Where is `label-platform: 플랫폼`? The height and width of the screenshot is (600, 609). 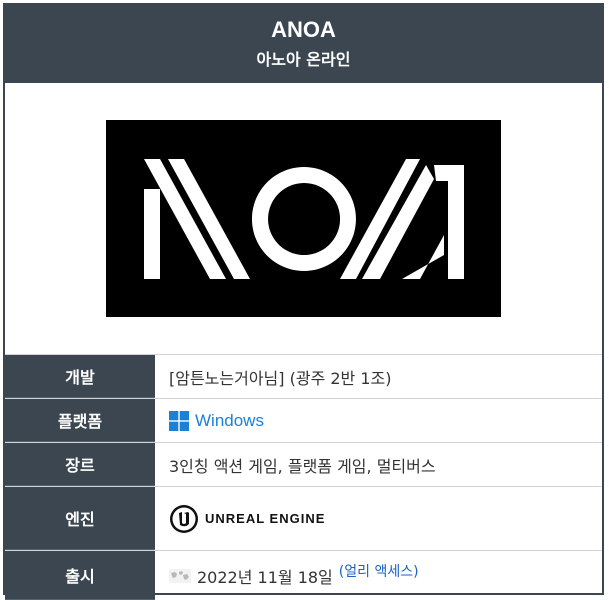 label-platform: 플랫폼 is located at coordinates (80, 420).